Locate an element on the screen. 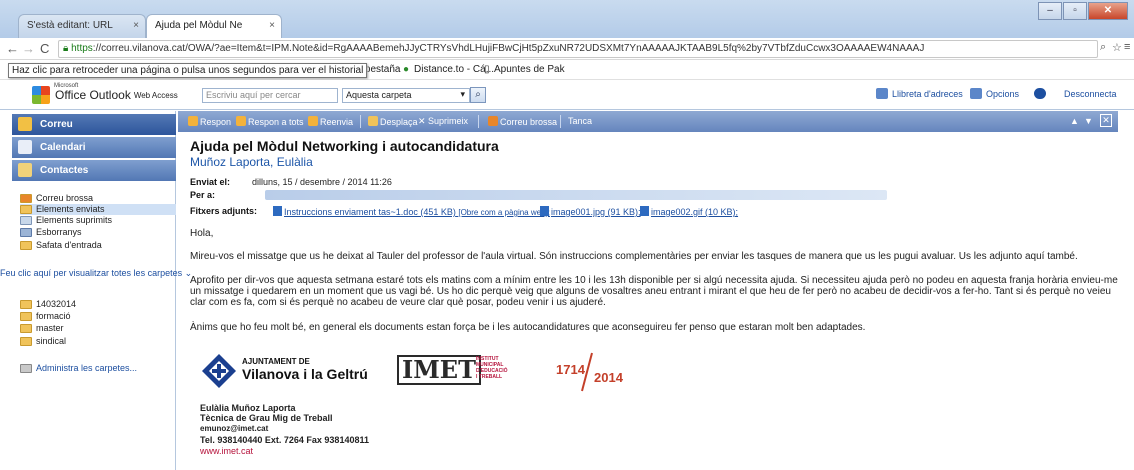 The image size is (1134, 470). folder-deleted: Elements suprimits is located at coordinates (66, 220).